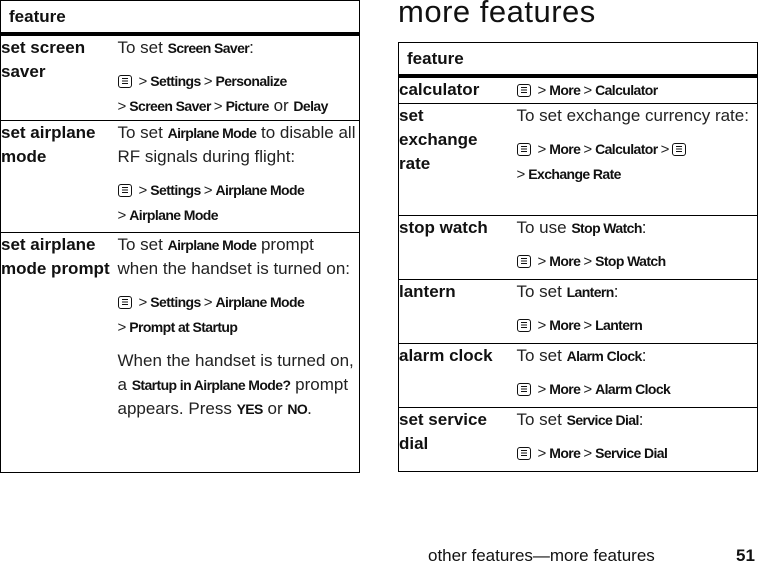  I want to click on key-term: Lantern, so click(590, 292).